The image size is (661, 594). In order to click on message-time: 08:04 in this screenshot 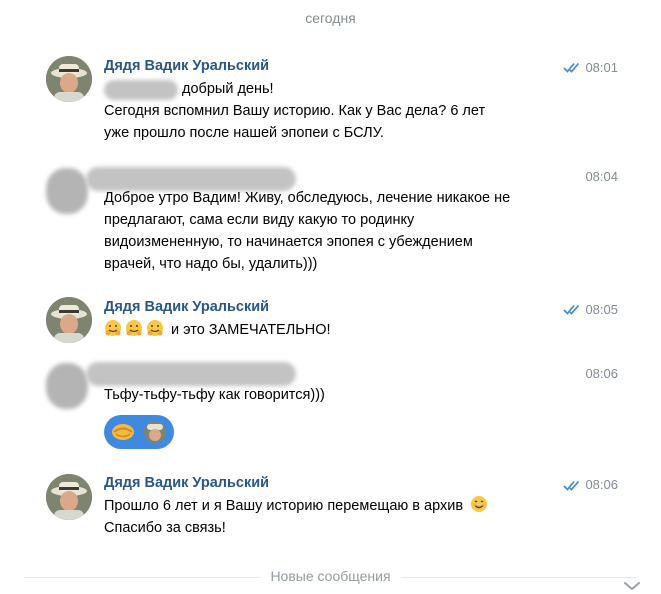, I will do `click(601, 176)`.